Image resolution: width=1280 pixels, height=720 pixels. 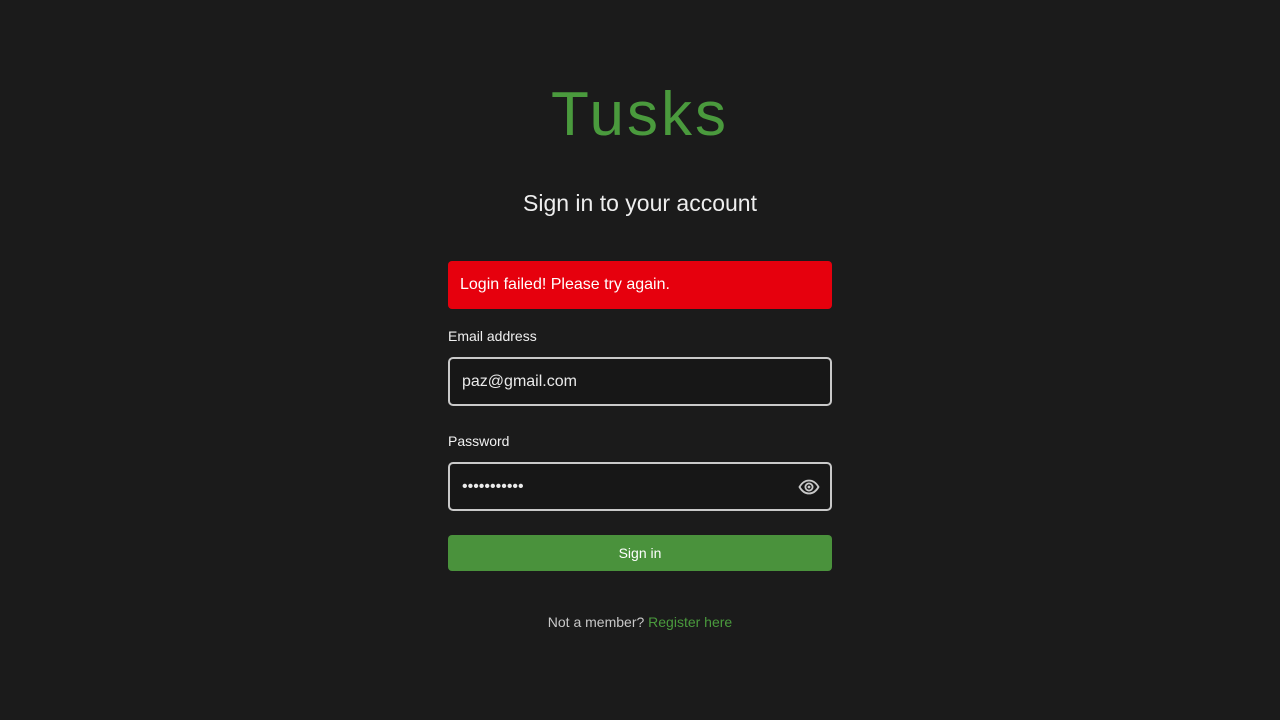 What do you see at coordinates (809, 487) in the screenshot?
I see `eye-icon` at bounding box center [809, 487].